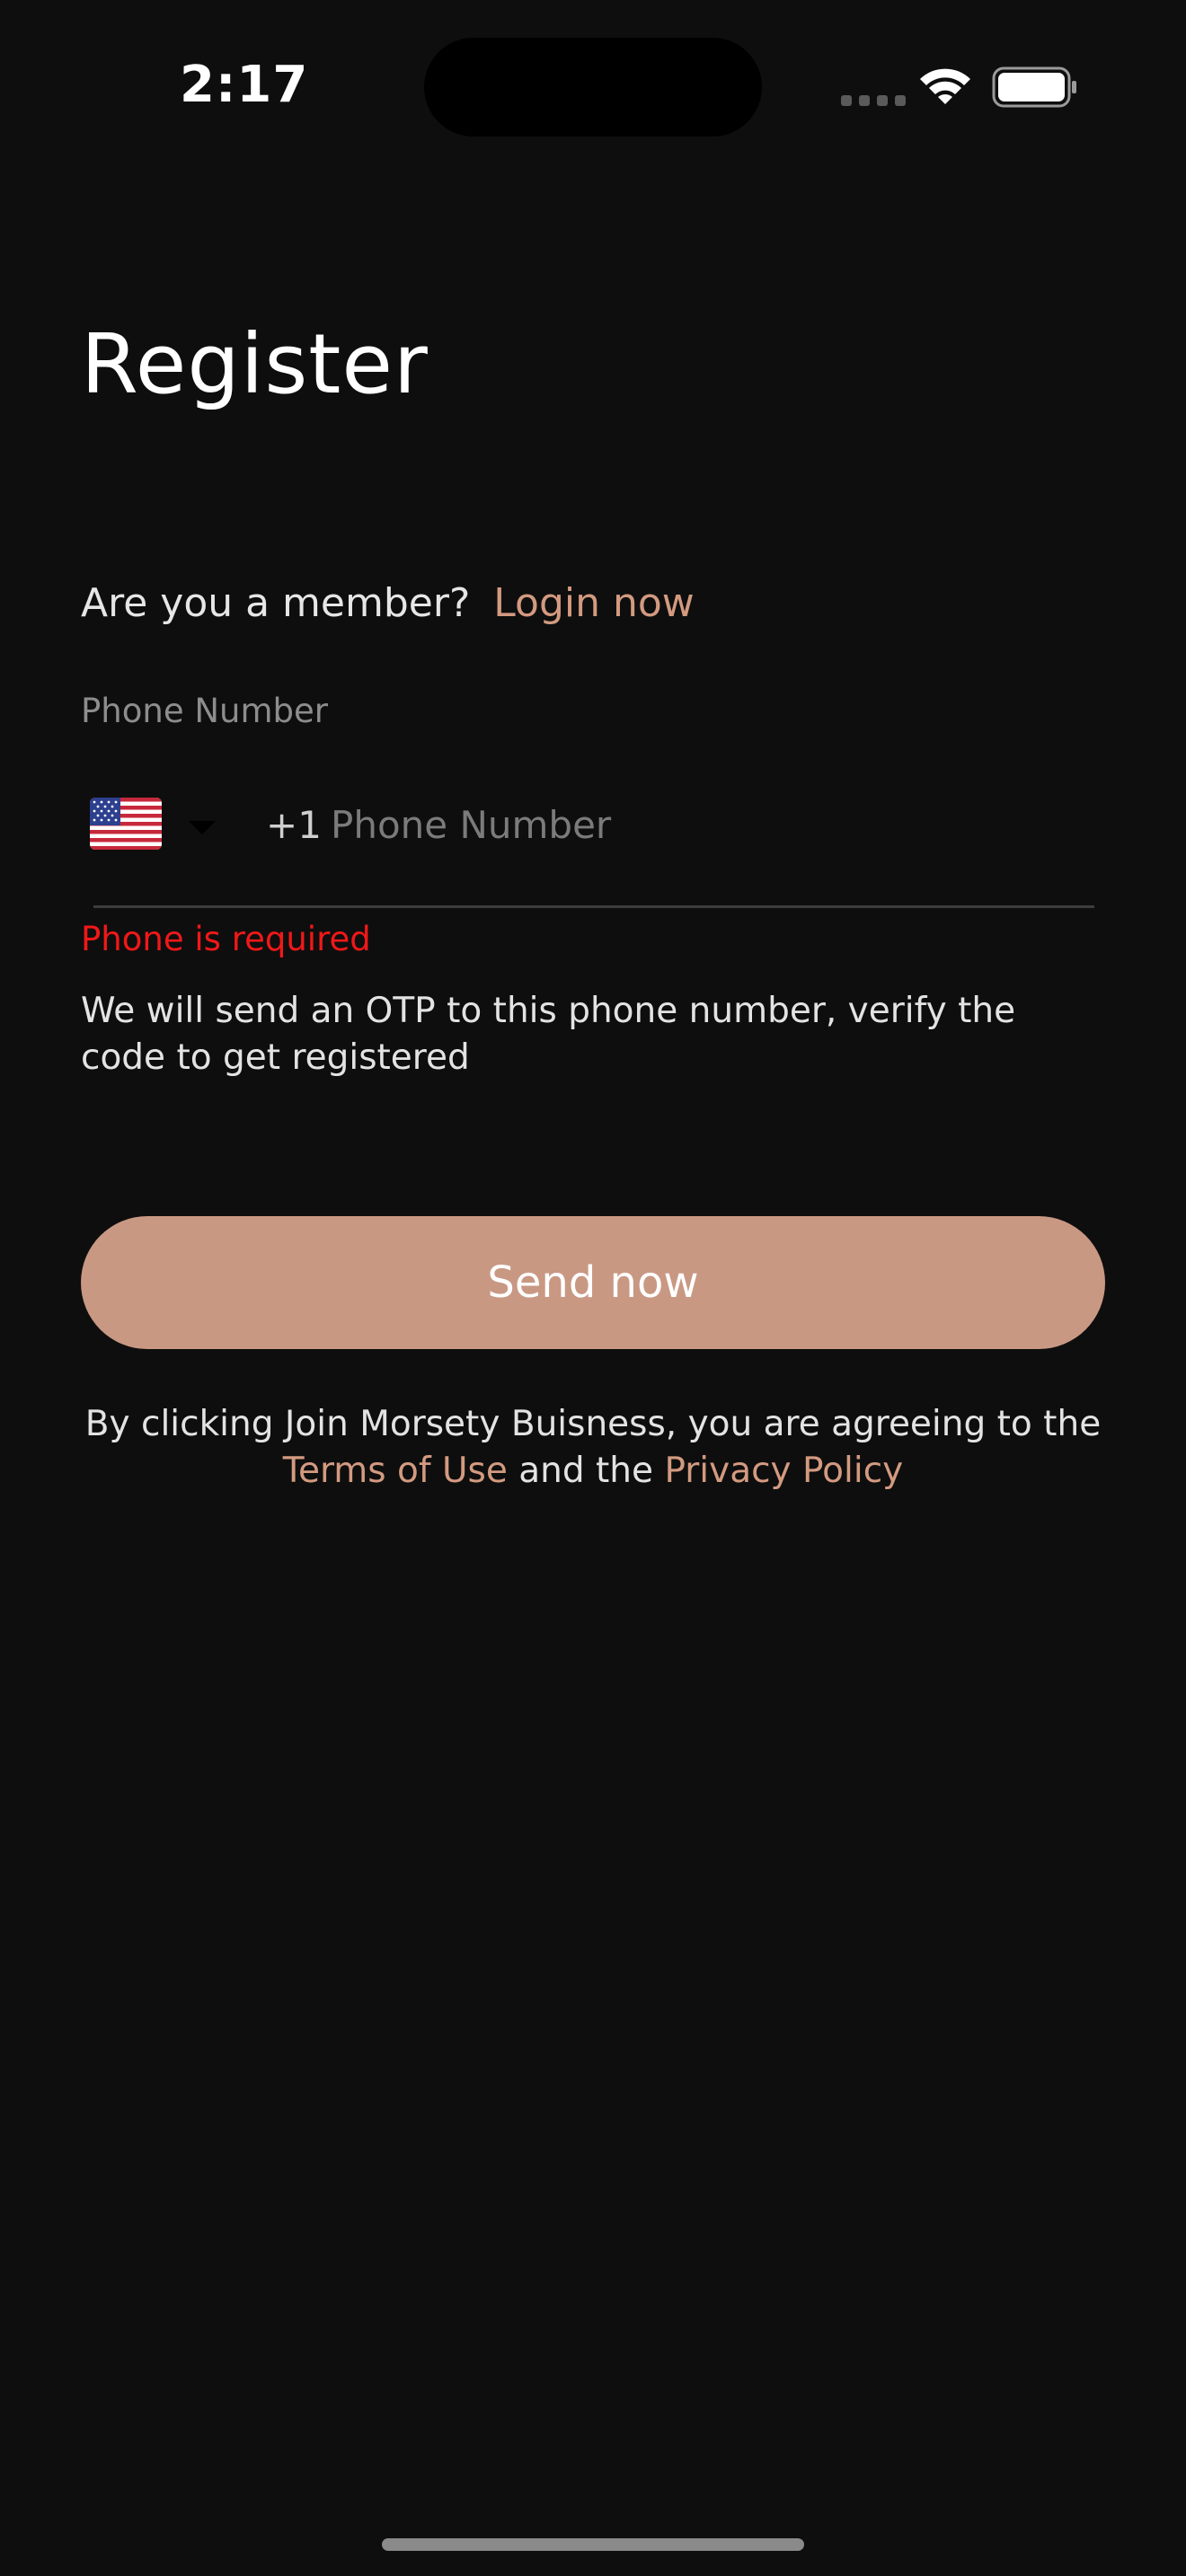  What do you see at coordinates (593, 87) in the screenshot?
I see `dynamic-island` at bounding box center [593, 87].